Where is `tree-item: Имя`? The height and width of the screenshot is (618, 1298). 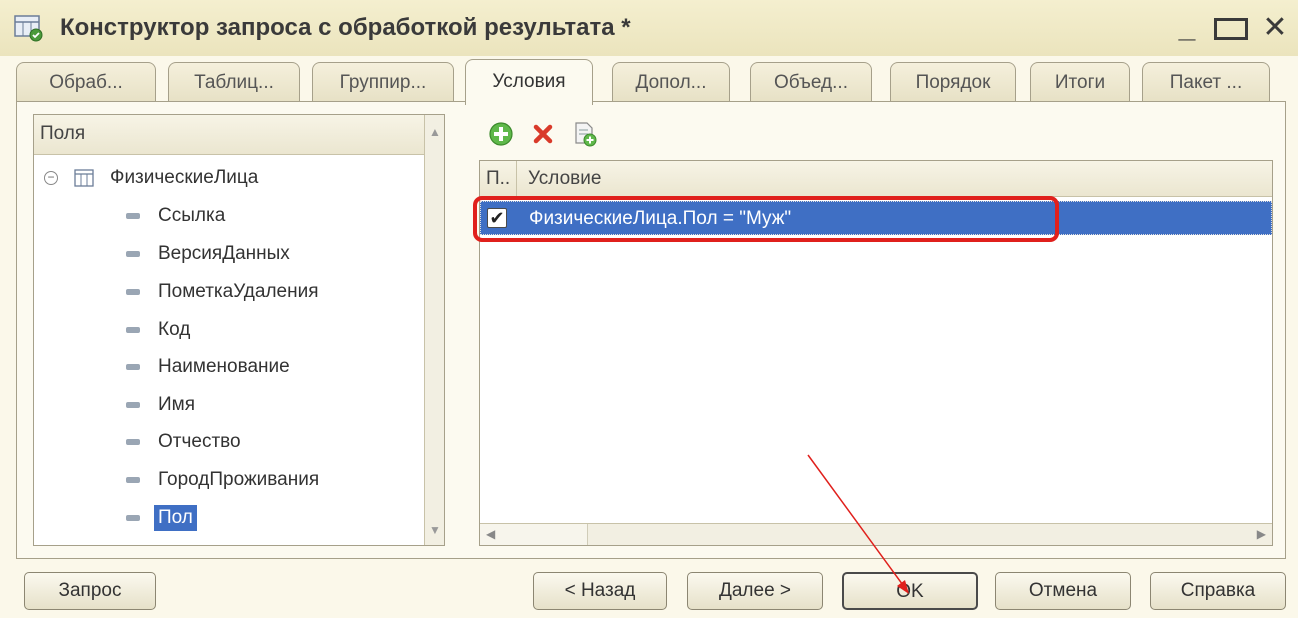 tree-item: Имя is located at coordinates (160, 405).